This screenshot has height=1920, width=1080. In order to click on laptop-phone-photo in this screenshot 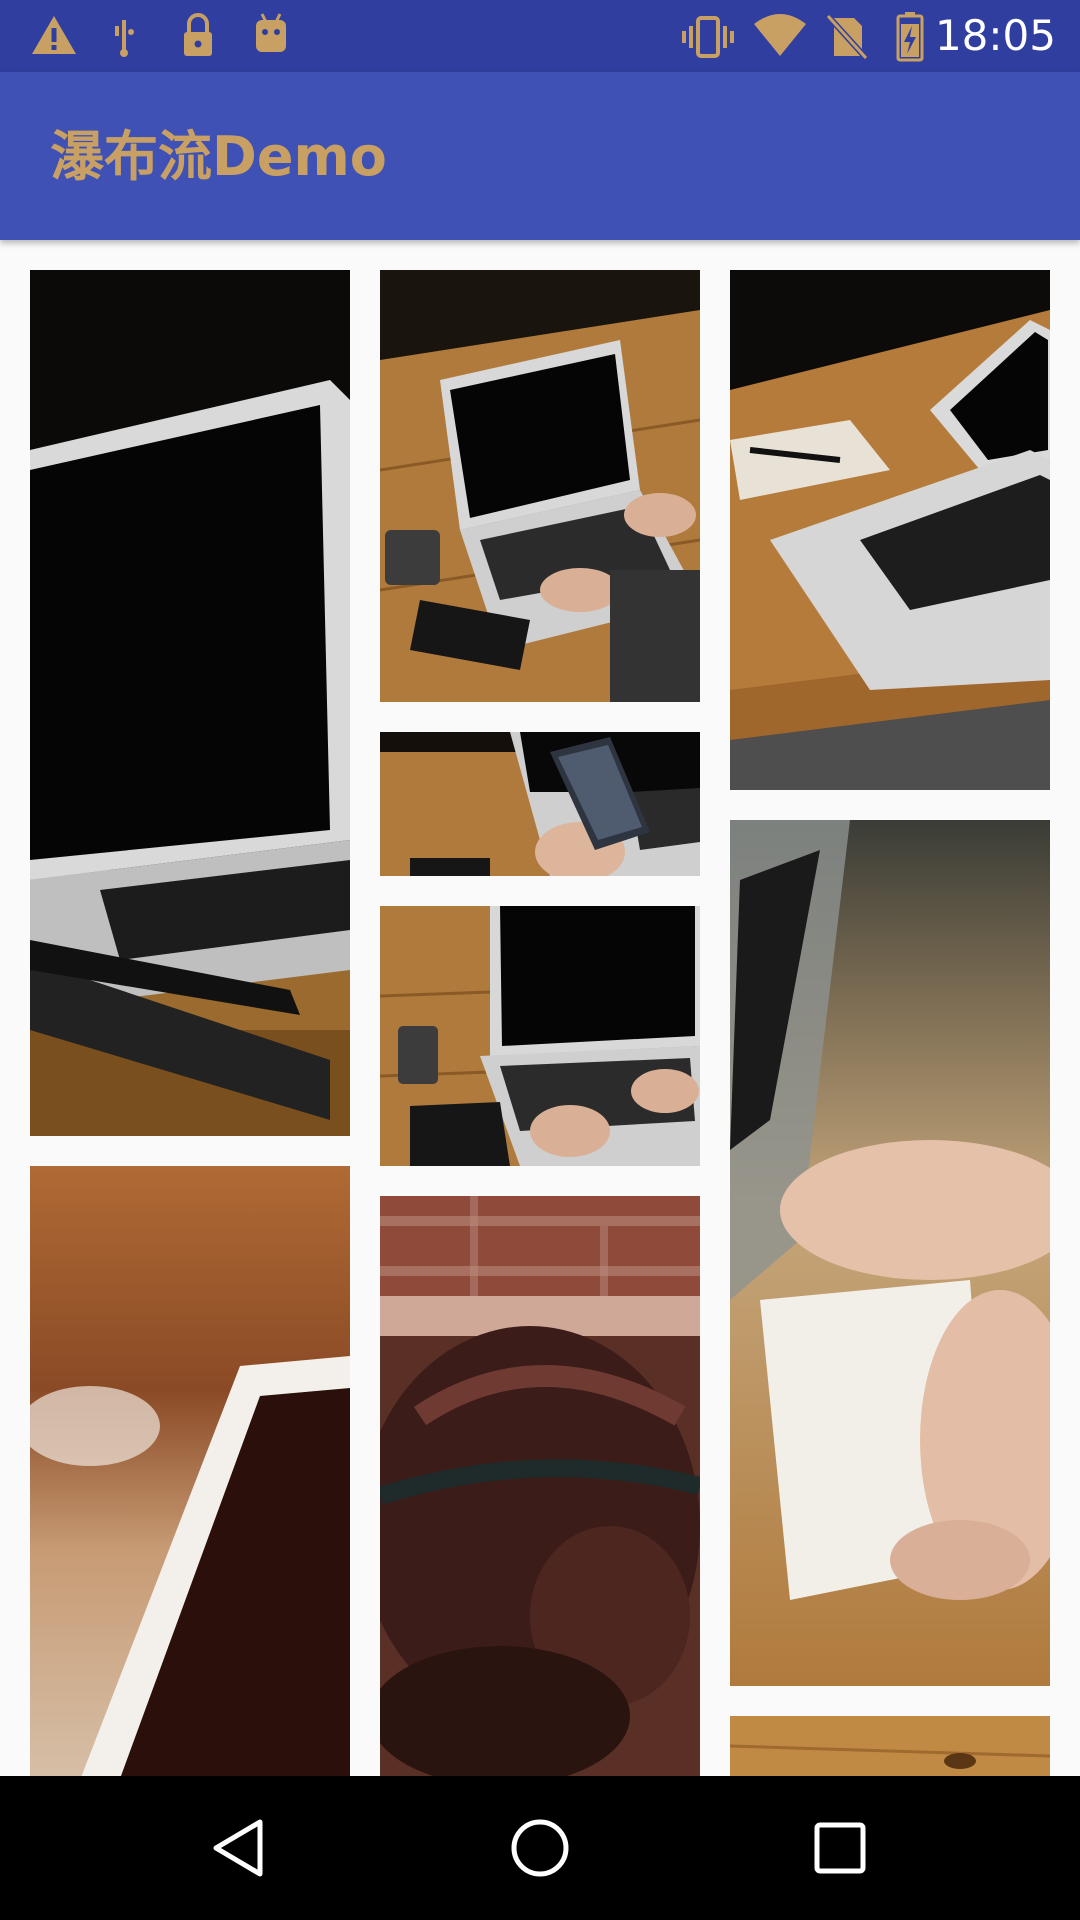, I will do `click(540, 1036)`.